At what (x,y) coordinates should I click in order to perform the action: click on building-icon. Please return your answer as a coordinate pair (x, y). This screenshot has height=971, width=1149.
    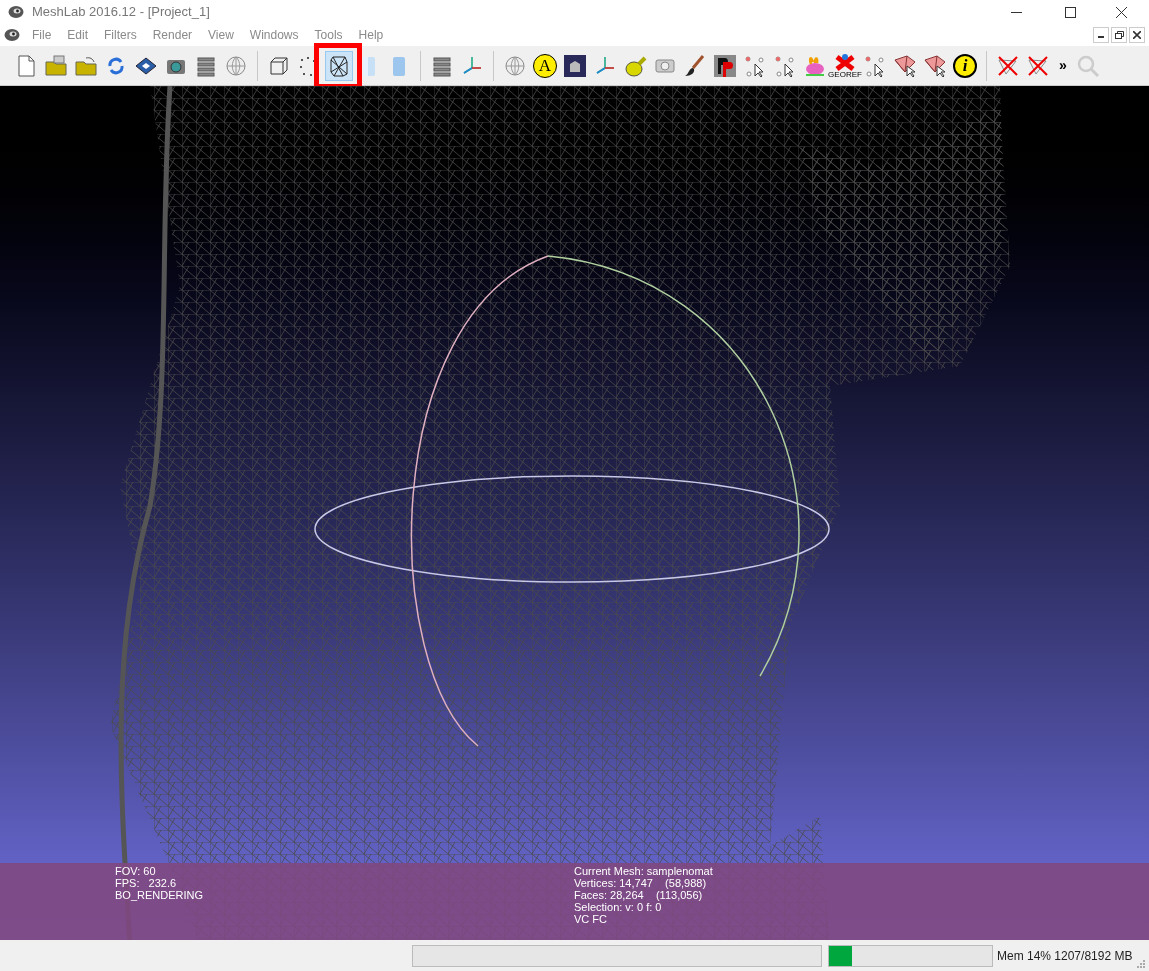
    Looking at the image, I should click on (575, 65).